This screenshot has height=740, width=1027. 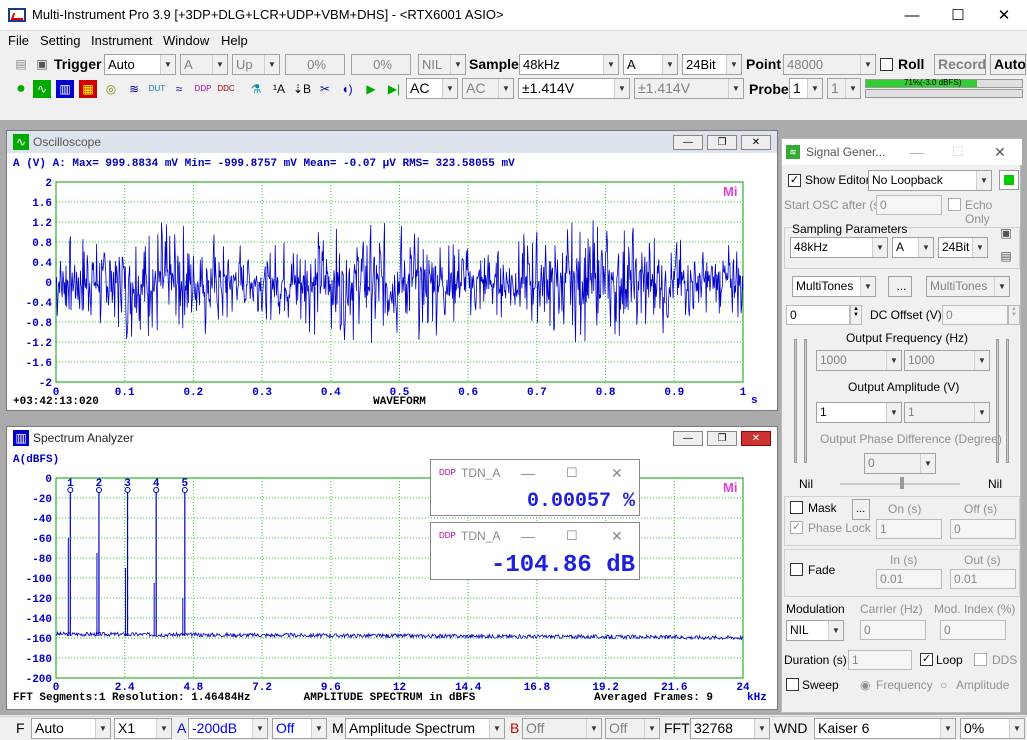 What do you see at coordinates (371, 89) in the screenshot?
I see `play-icon: ▶` at bounding box center [371, 89].